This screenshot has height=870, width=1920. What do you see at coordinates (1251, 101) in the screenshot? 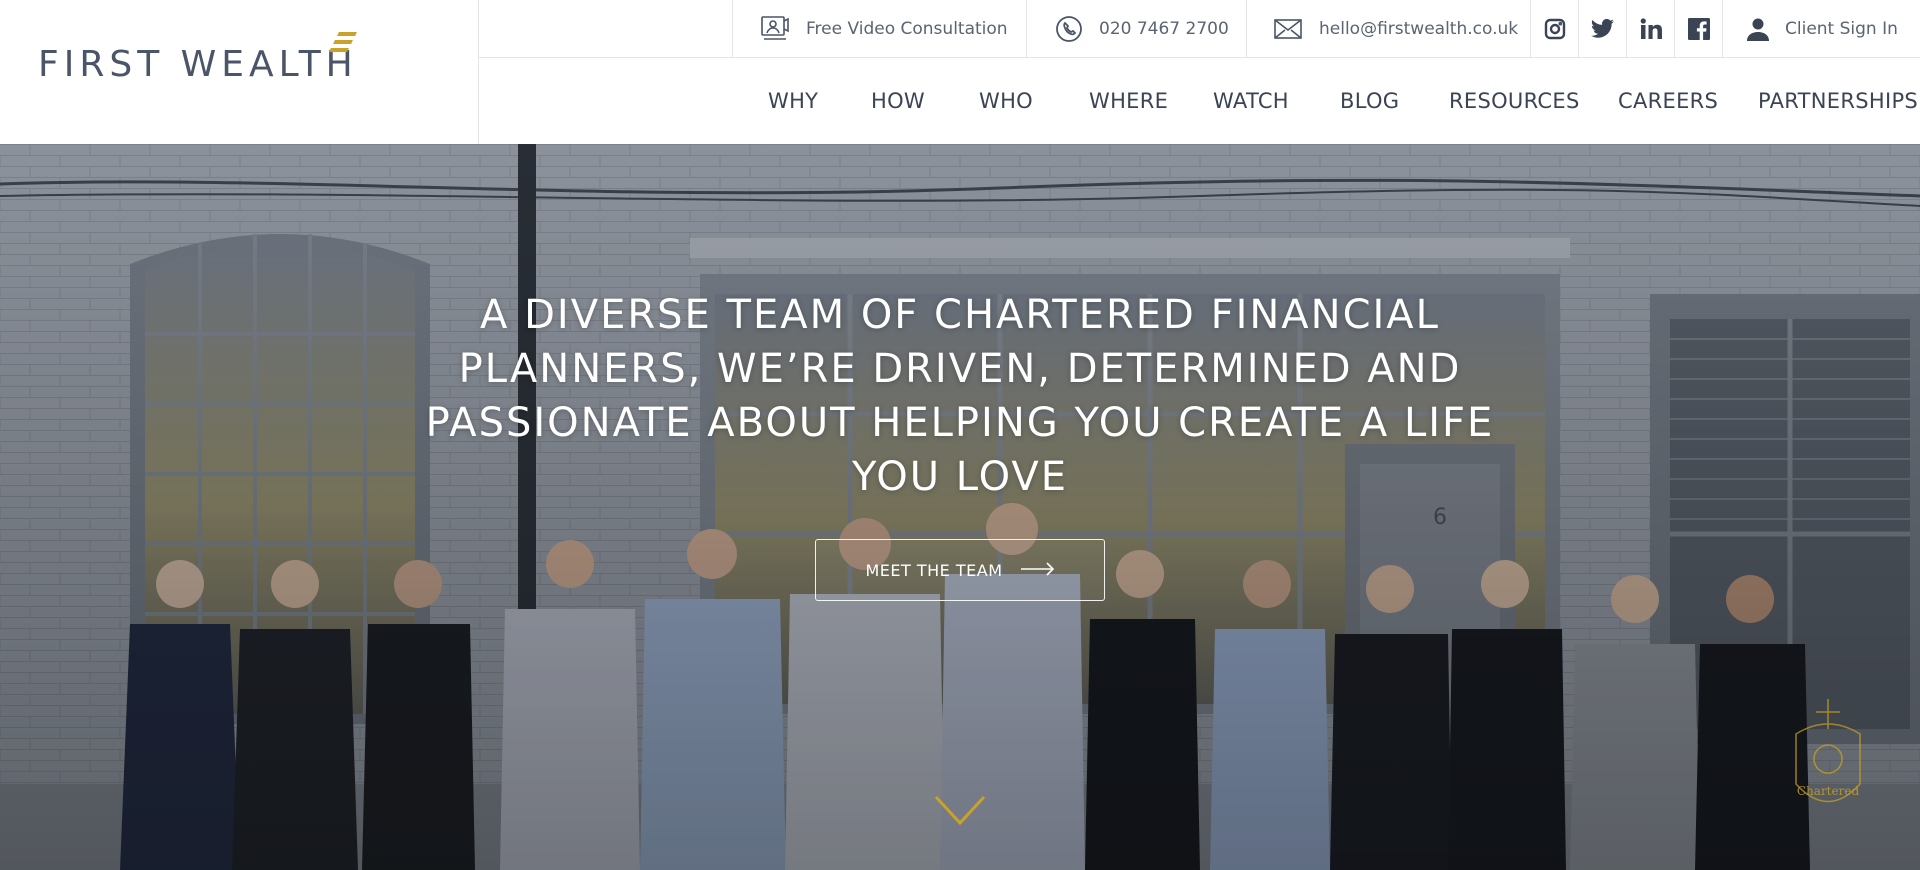
I see `nav-item-watch: WATCH` at bounding box center [1251, 101].